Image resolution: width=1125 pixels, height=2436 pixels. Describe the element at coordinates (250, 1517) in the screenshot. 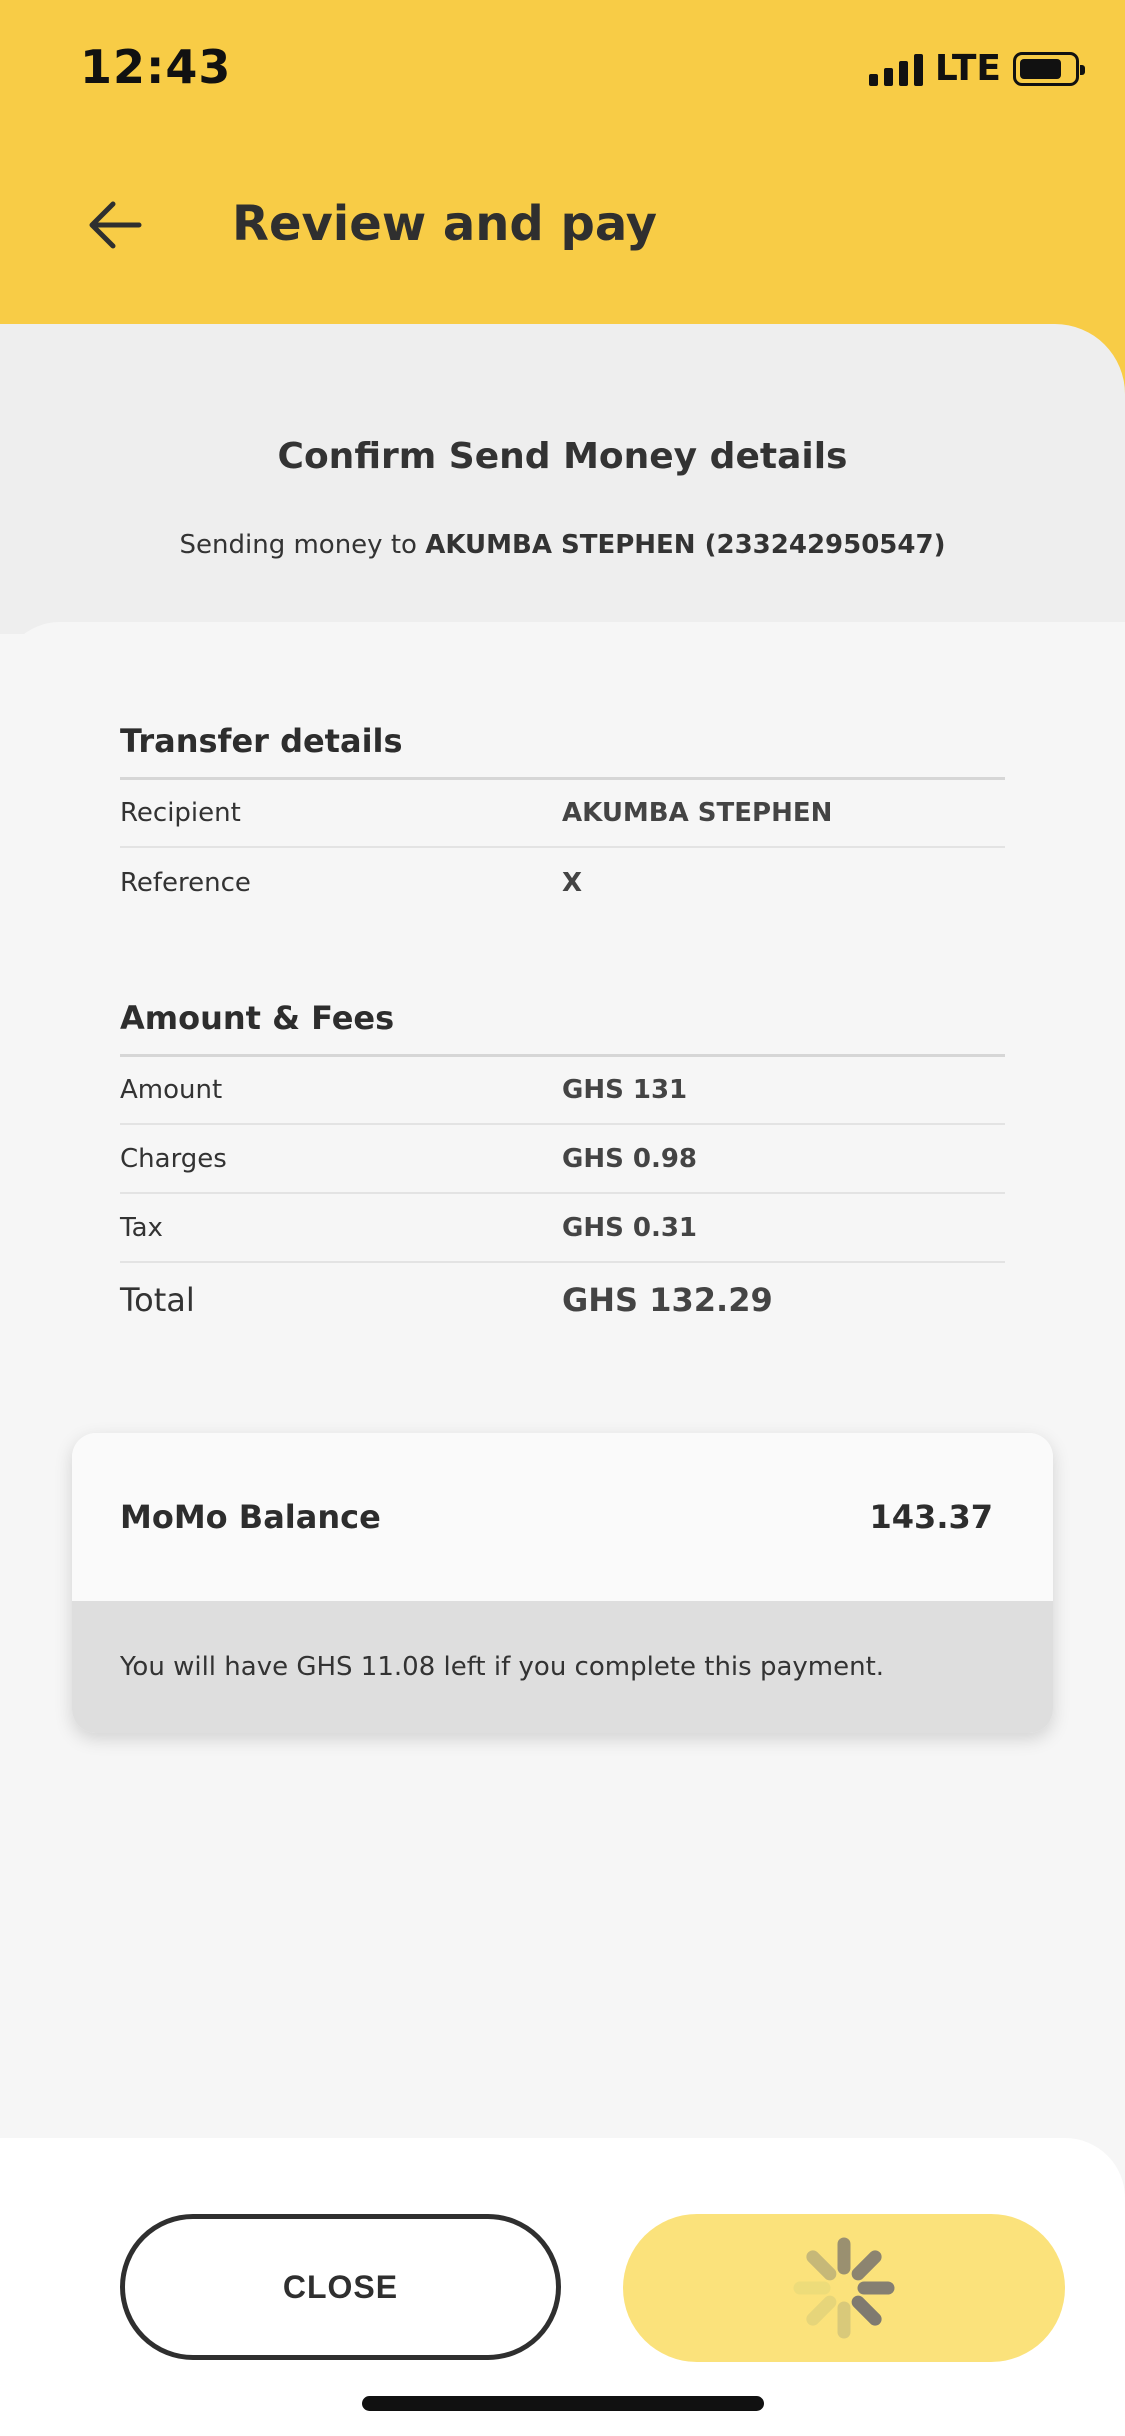

I see `balance-label: MoMo Balance` at that location.